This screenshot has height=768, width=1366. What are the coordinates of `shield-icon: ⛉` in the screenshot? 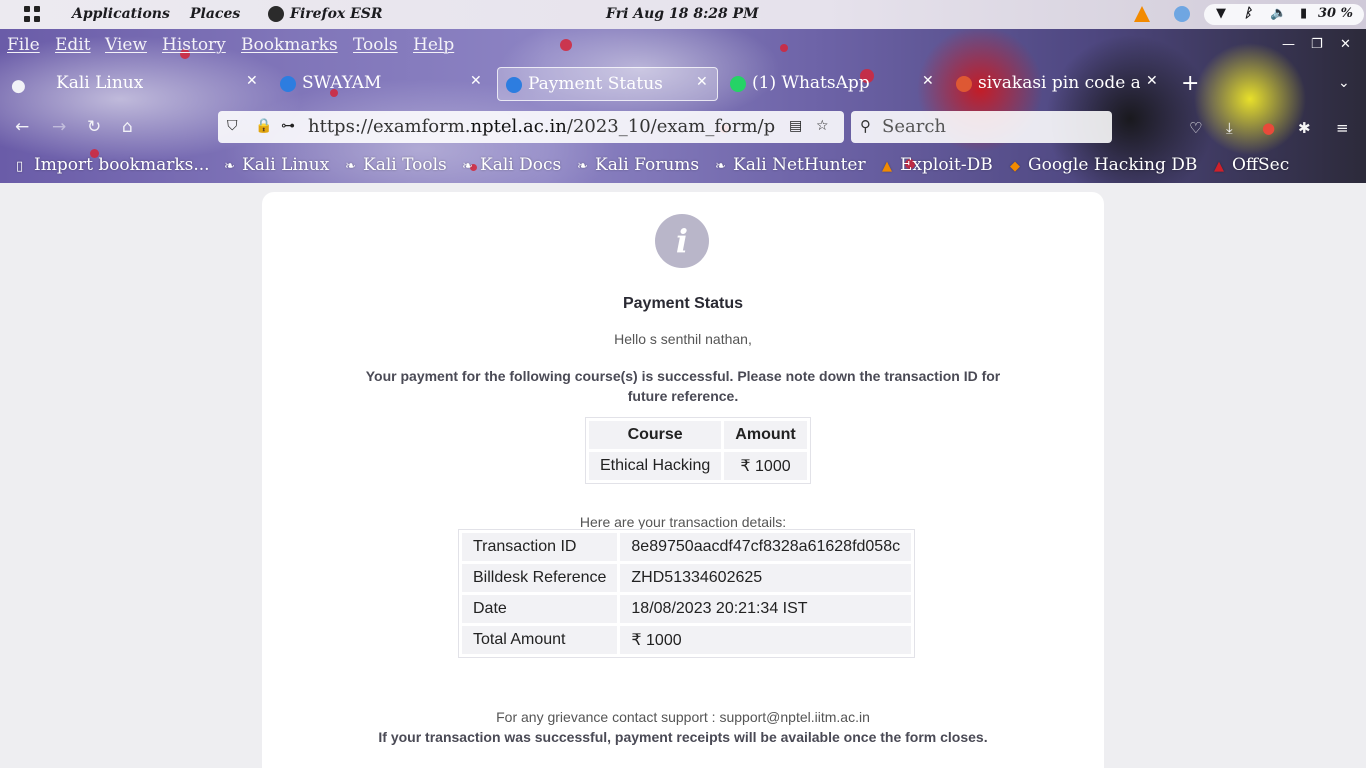 It's located at (232, 126).